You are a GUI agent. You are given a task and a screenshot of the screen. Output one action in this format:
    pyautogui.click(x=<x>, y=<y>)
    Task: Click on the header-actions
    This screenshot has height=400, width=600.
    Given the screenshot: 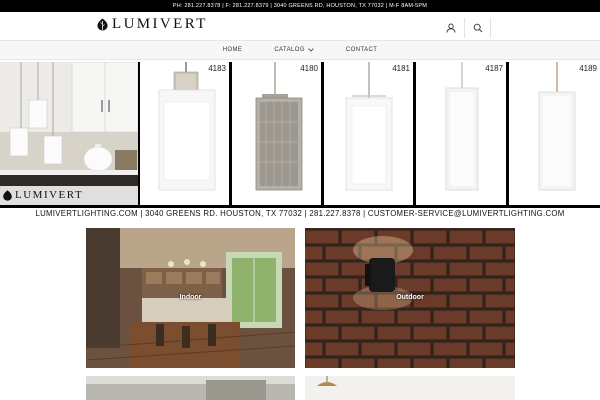 What is the action you would take?
    pyautogui.click(x=477, y=28)
    